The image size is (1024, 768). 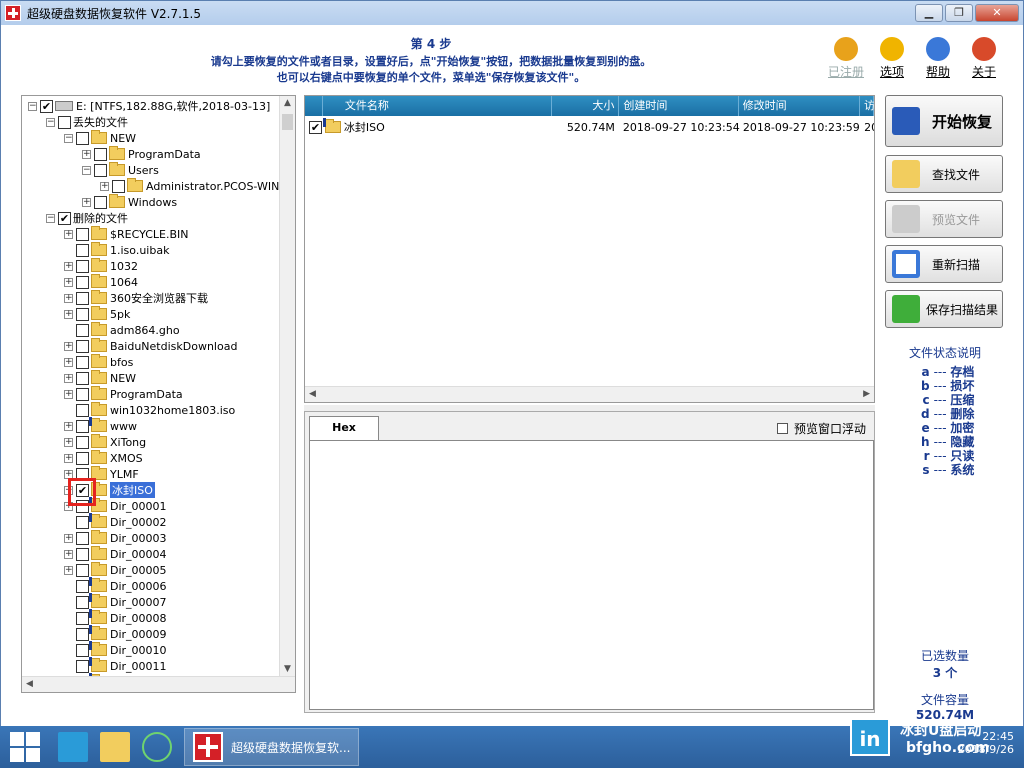 What do you see at coordinates (312, 394) in the screenshot?
I see `list-scroll-left-icon: ◀` at bounding box center [312, 394].